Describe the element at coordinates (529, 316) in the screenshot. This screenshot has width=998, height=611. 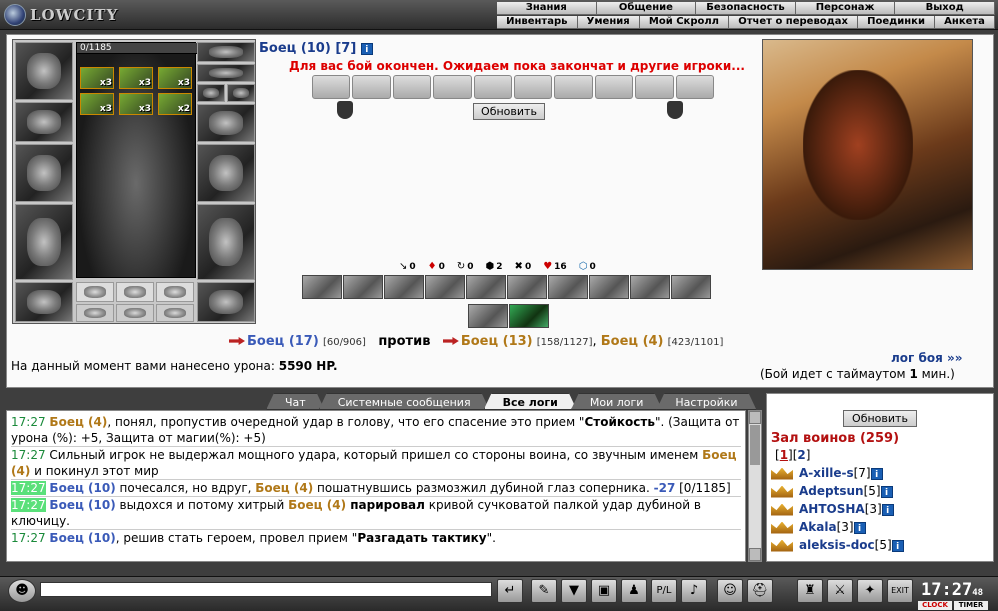
I see `active-skill-icon` at that location.